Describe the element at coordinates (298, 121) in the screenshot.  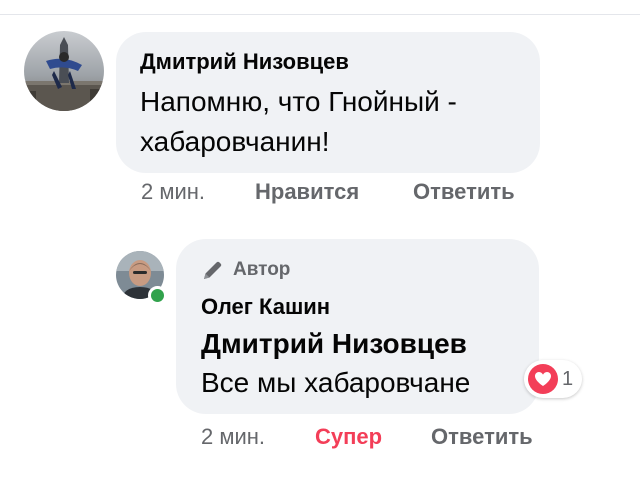
I see `comment-text: Напомню, что Гнойный - хабаровчанин!` at that location.